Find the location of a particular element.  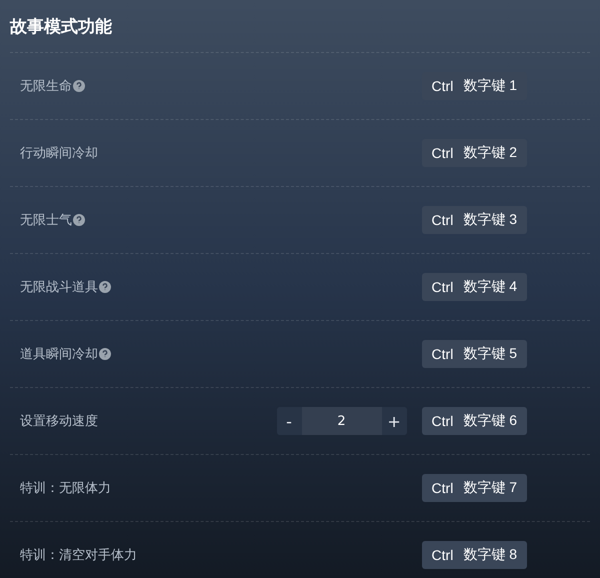

hotkey-button: Ctrl 数字键 6 is located at coordinates (474, 421).